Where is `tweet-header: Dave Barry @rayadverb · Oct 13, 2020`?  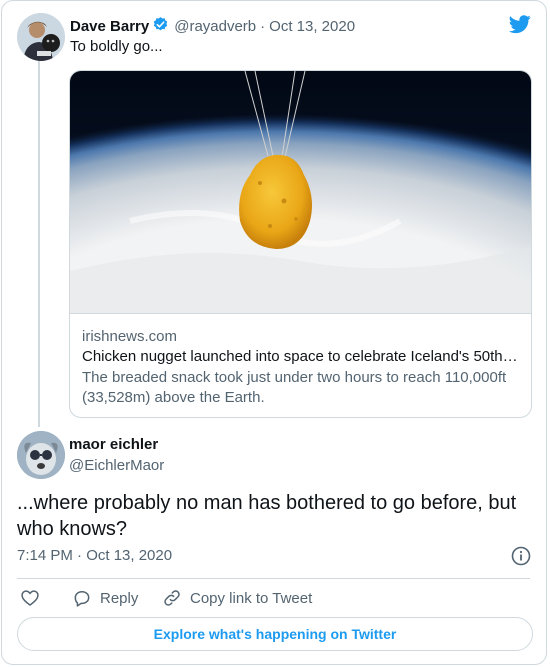 tweet-header: Dave Barry @rayadverb · Oct 13, 2020 is located at coordinates (212, 26).